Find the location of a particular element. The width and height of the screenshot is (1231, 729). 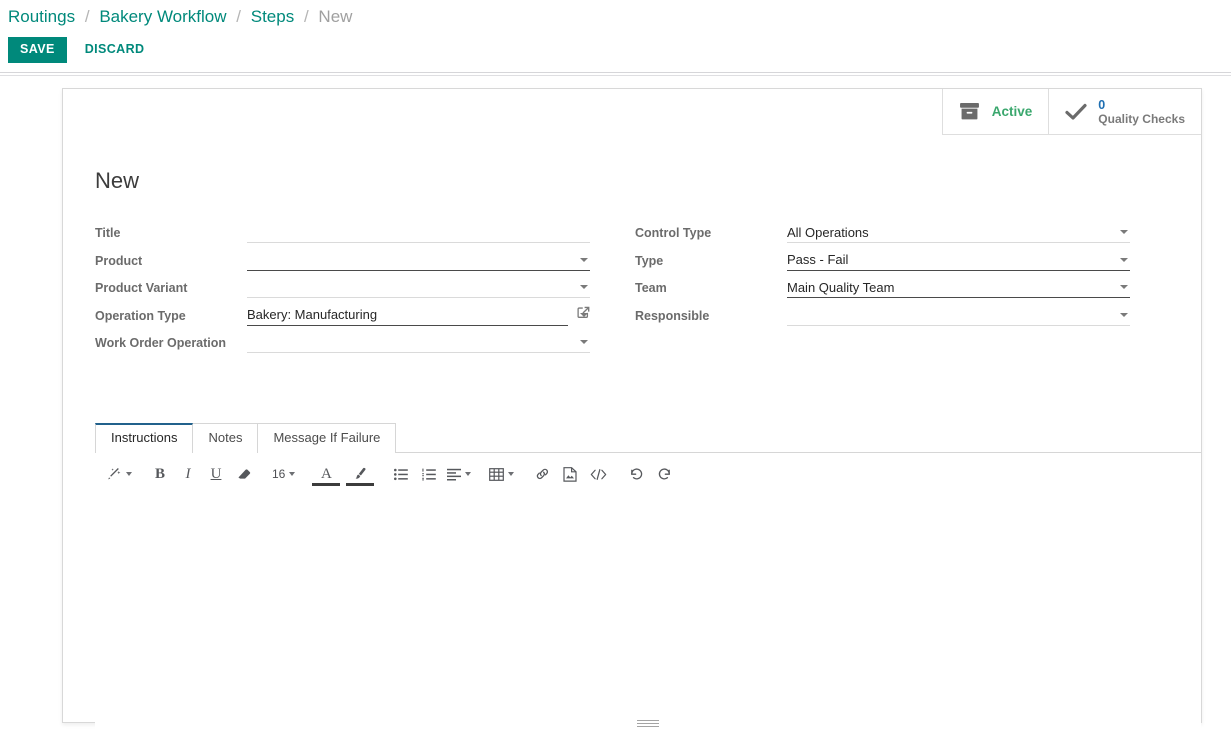

field-row-team: Team is located at coordinates (882, 291).